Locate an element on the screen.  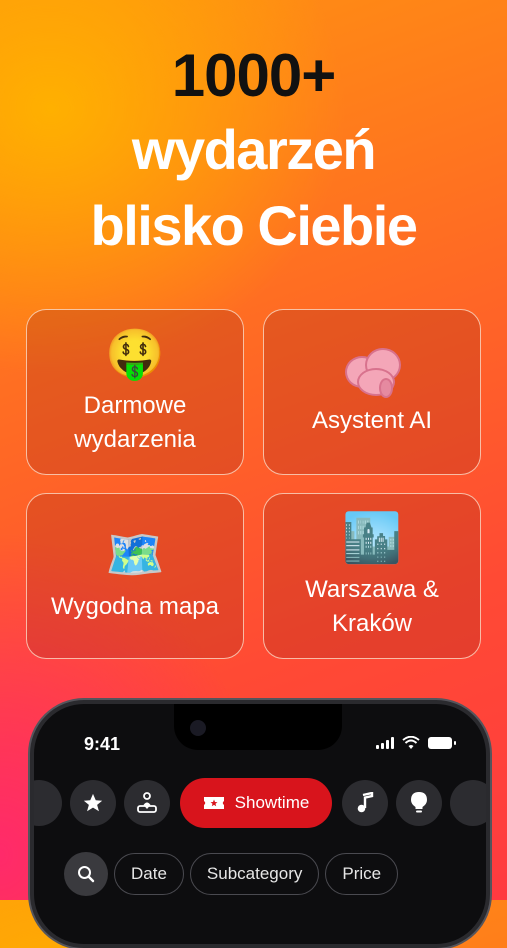
search-button is located at coordinates (86, 874).